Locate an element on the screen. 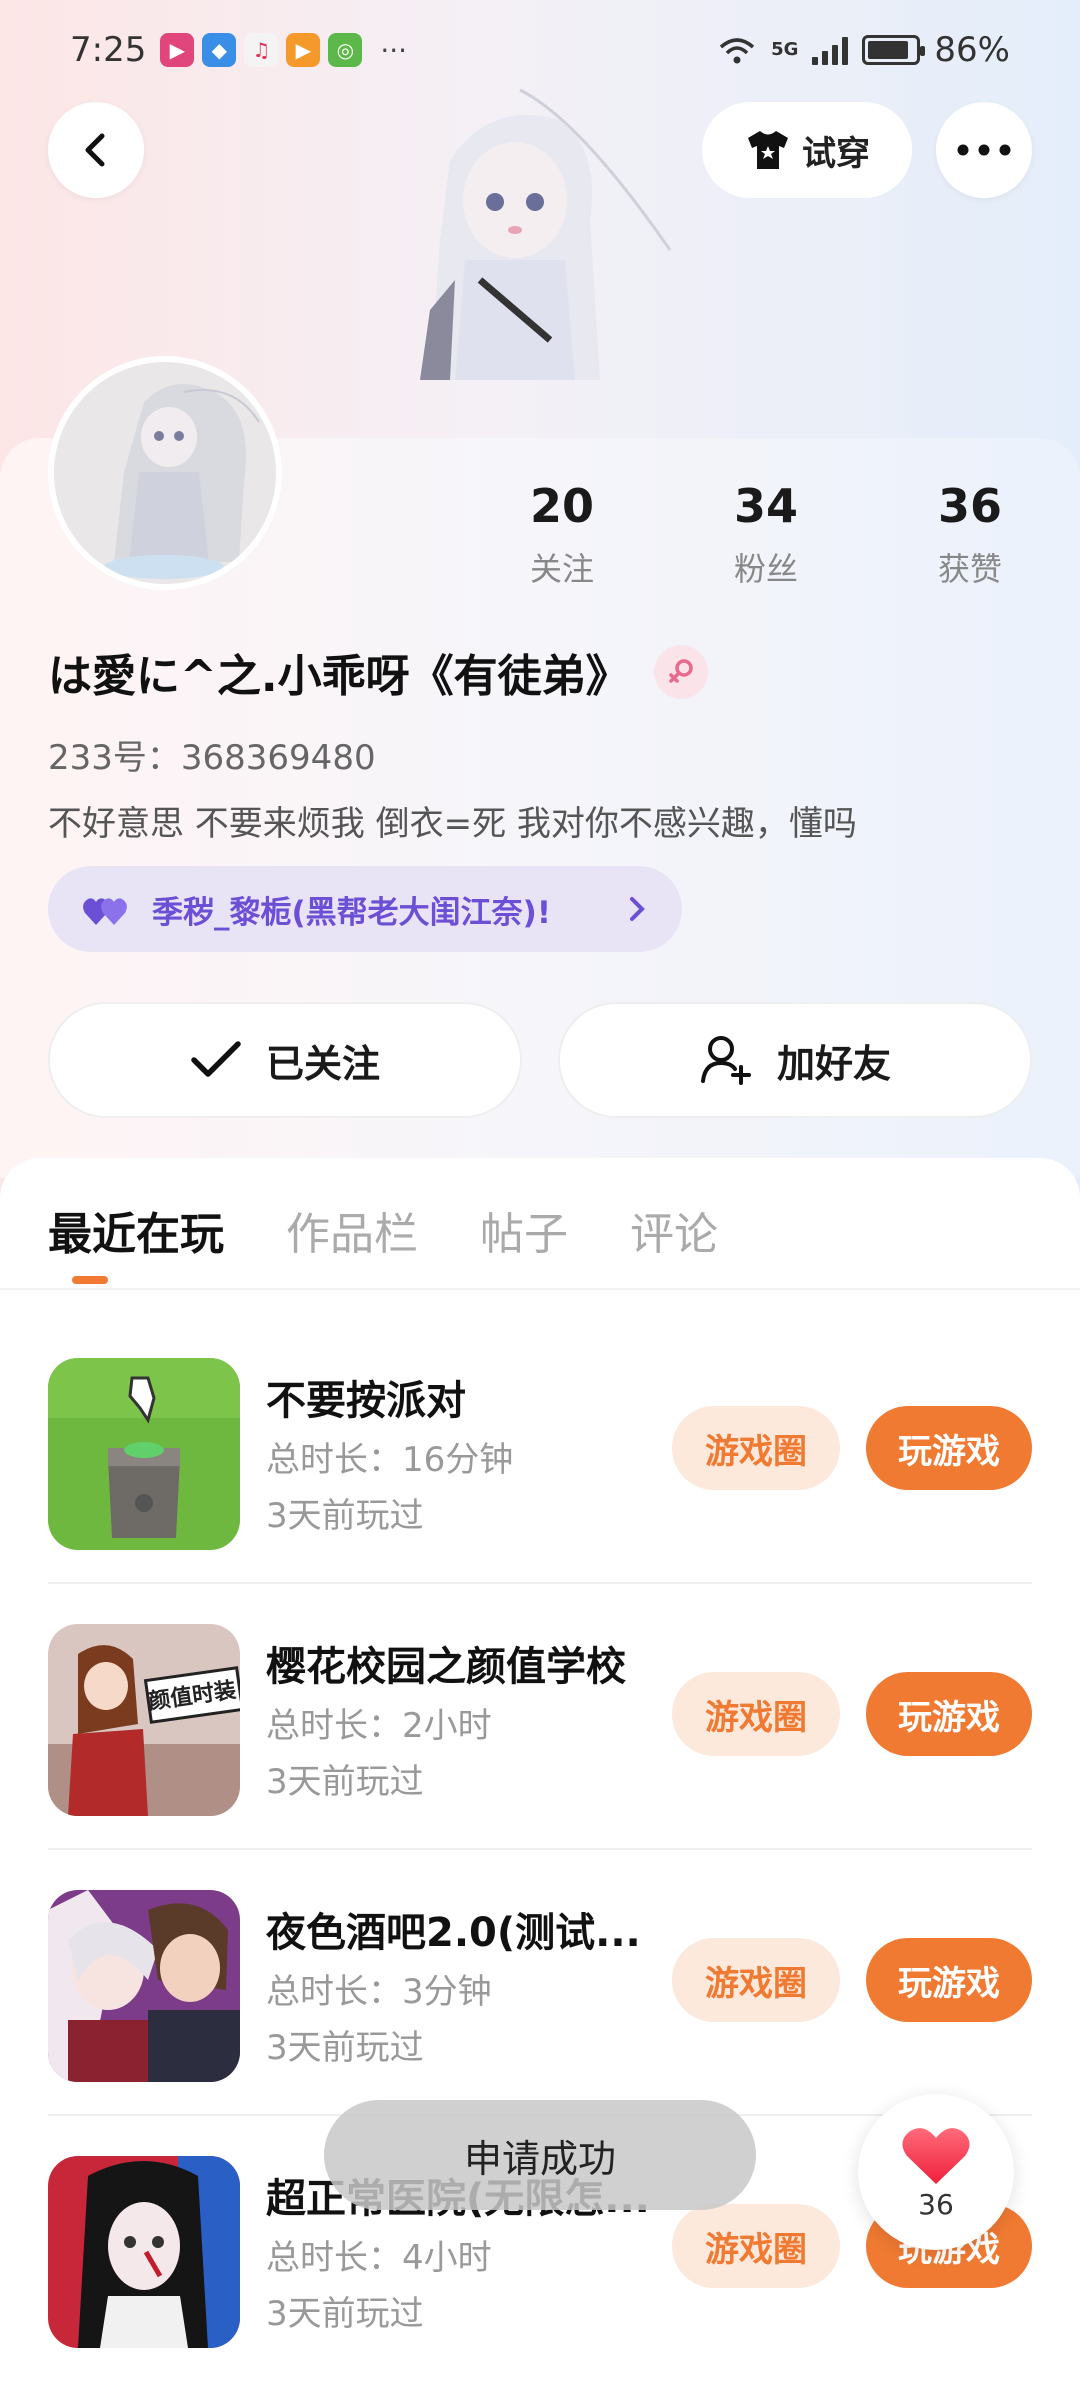 This screenshot has height=2400, width=1080. list-item: 夜色酒吧2.0(测试... 总时长：3分钟 3天前玩过 游戏圈 玩游戏 is located at coordinates (540, 1983).